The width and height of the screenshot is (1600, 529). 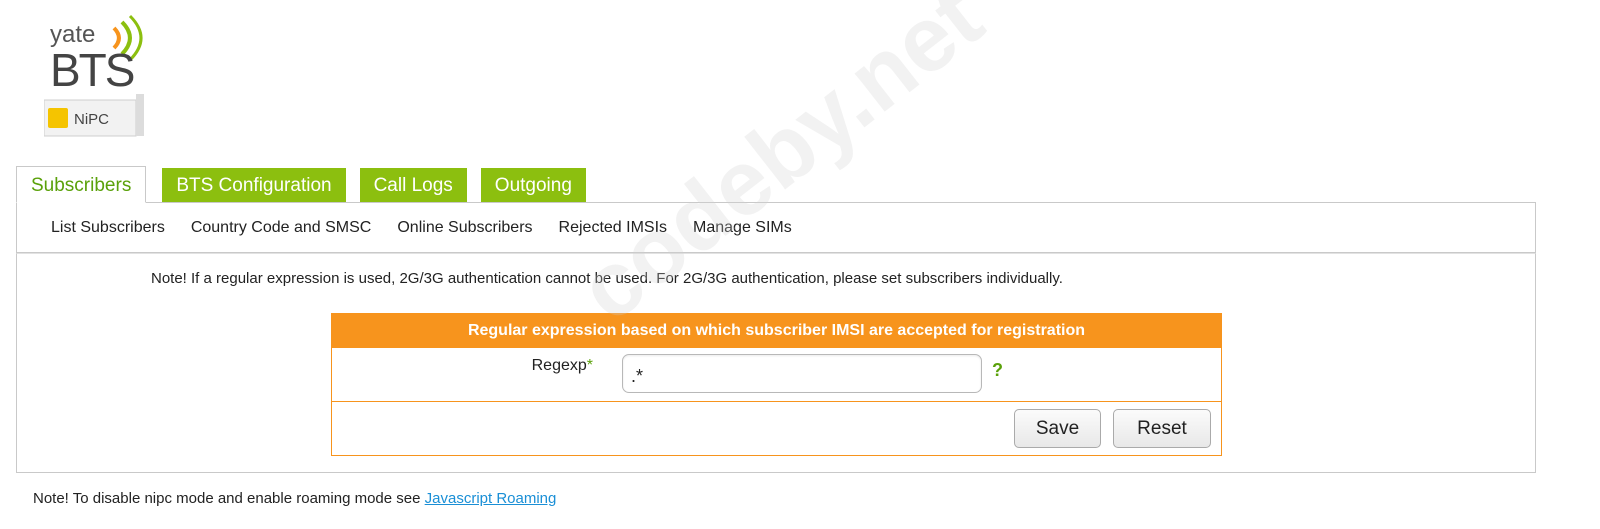 I want to click on regexp-input, so click(x=802, y=373).